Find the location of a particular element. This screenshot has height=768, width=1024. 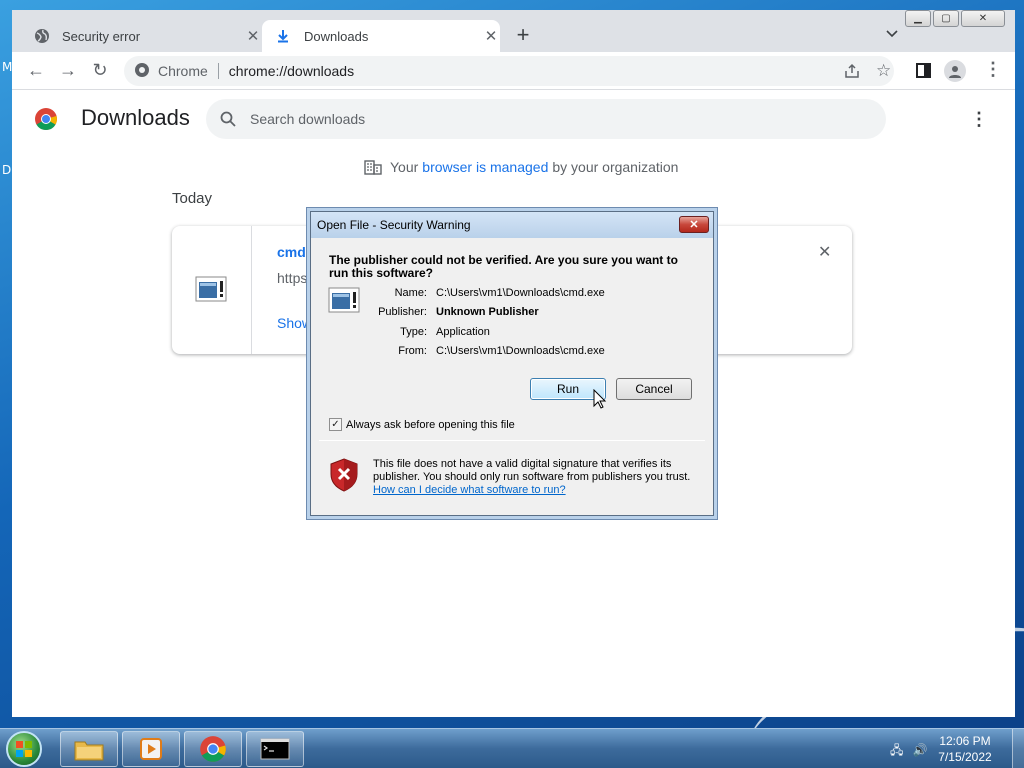

show-in-folder-link: Show is located at coordinates (294, 323).